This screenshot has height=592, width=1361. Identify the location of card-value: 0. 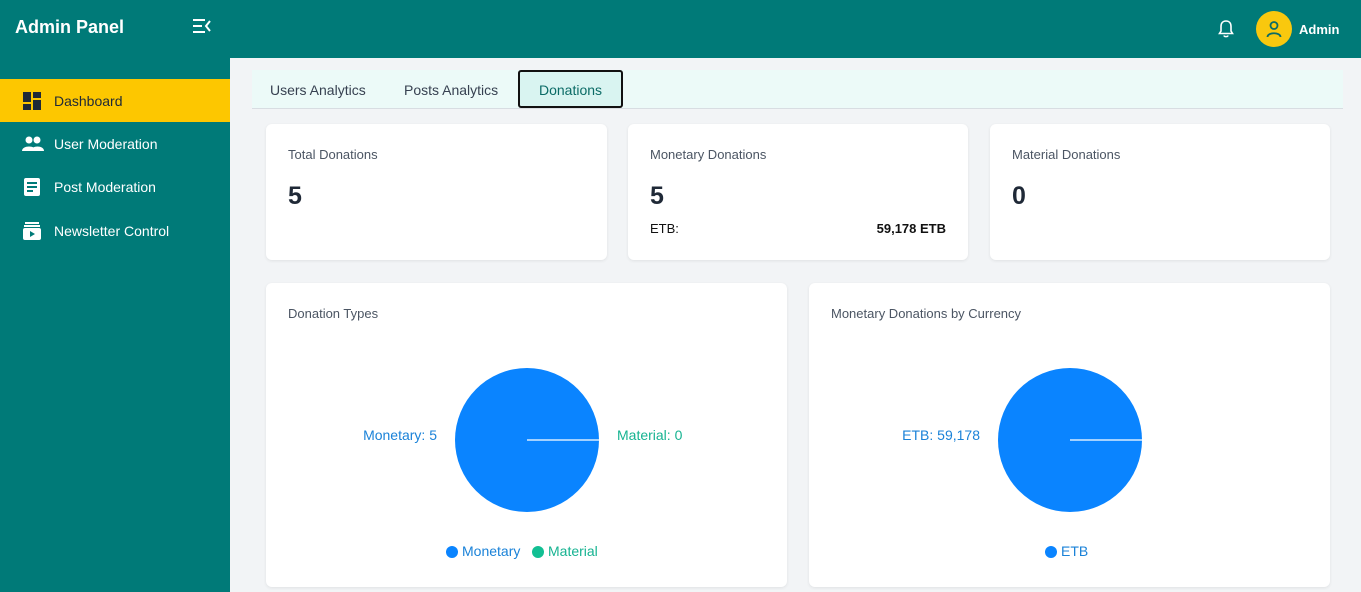
(1019, 196).